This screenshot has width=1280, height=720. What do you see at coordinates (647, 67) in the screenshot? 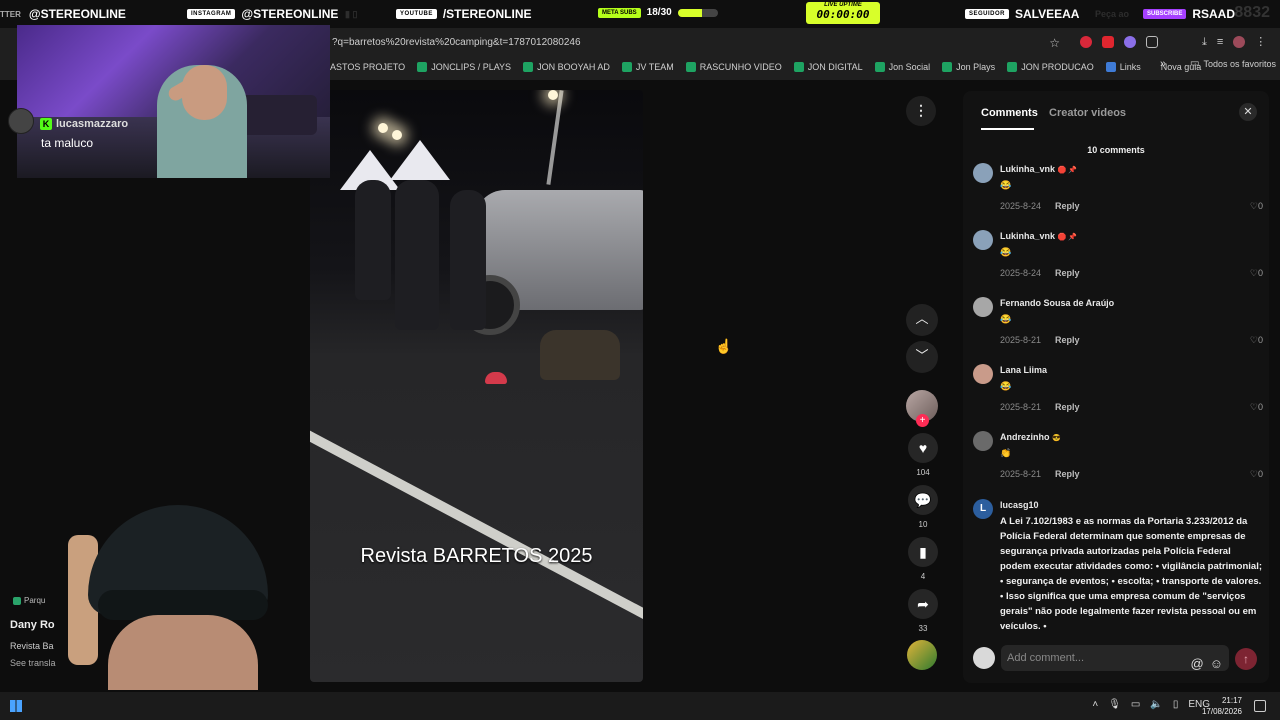
I see `bookmark-item: JV TEAM` at bounding box center [647, 67].